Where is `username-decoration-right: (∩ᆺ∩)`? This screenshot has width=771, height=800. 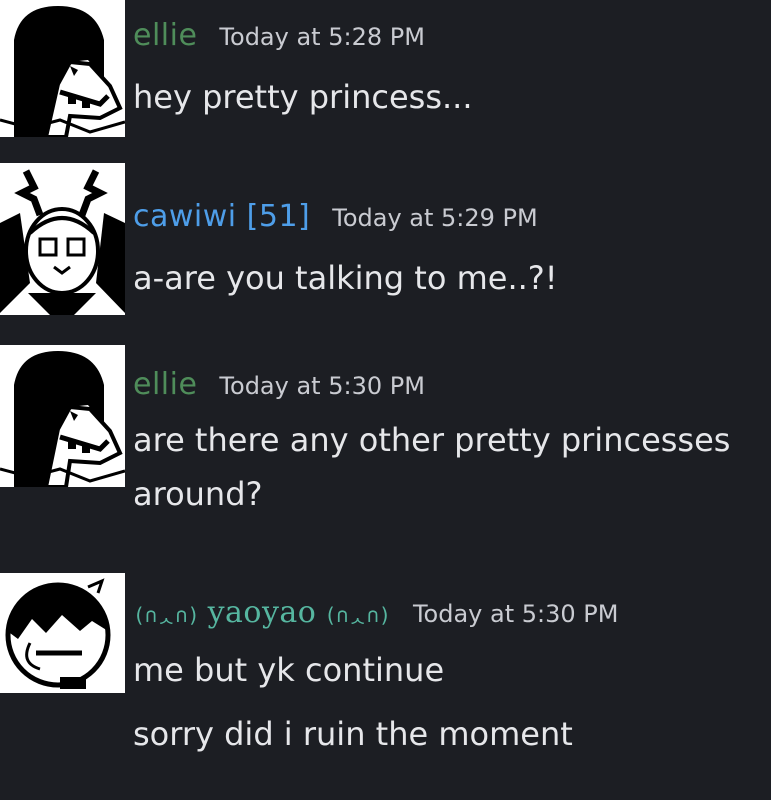 username-decoration-right: (∩ᆺ∩) is located at coordinates (357, 615).